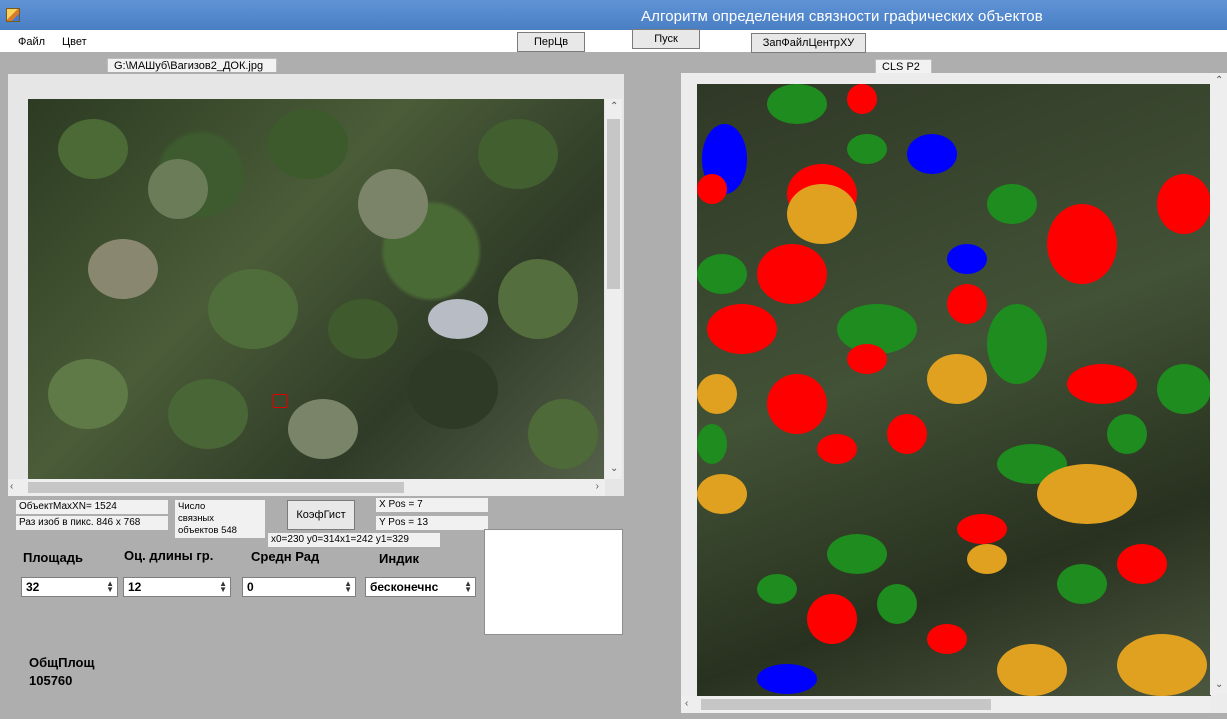 Image resolution: width=1227 pixels, height=719 pixels. What do you see at coordinates (354, 540) in the screenshot?
I see `coords-label: x0=230 y0=314x1=242 y1=329` at bounding box center [354, 540].